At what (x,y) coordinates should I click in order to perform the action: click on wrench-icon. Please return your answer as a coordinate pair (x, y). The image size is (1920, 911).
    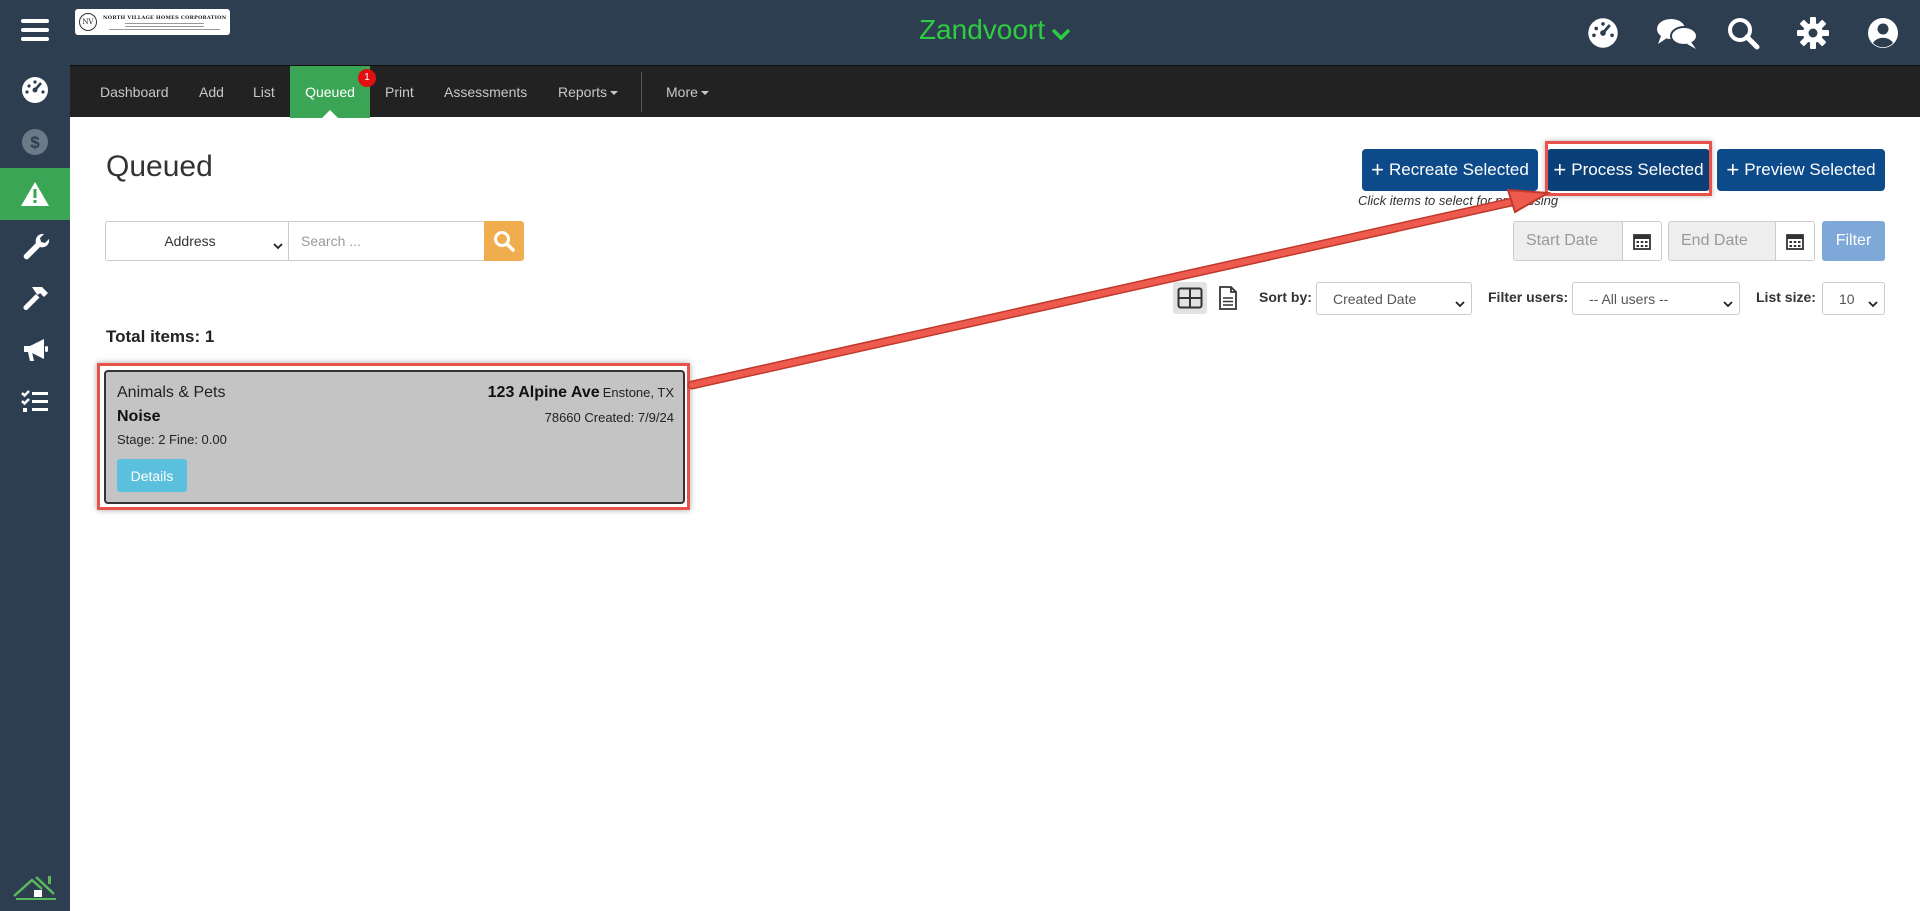
    Looking at the image, I should click on (36, 246).